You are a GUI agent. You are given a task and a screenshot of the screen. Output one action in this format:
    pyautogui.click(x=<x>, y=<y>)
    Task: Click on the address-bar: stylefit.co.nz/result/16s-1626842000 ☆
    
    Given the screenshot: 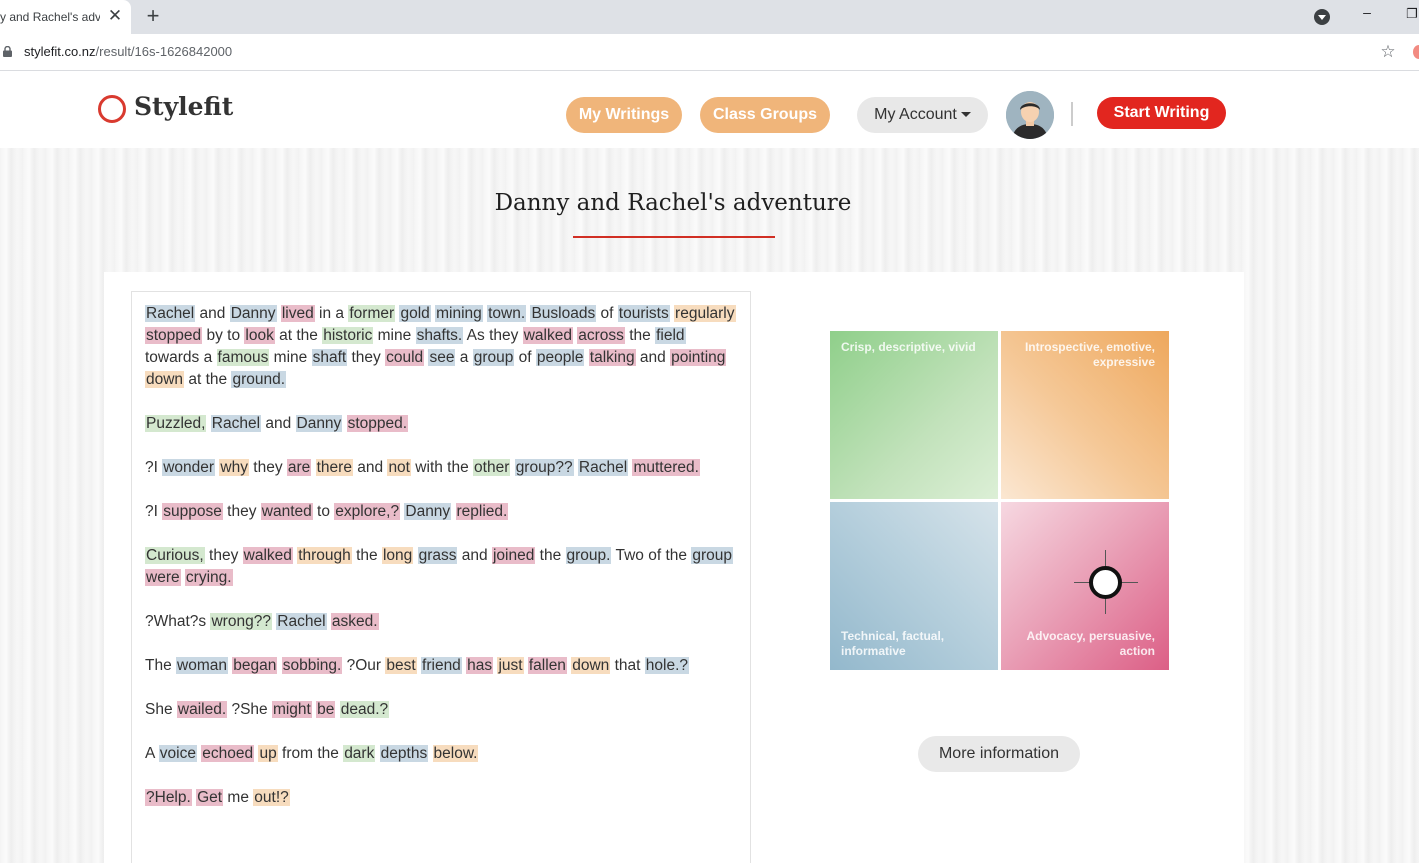 What is the action you would take?
    pyautogui.click(x=709, y=52)
    